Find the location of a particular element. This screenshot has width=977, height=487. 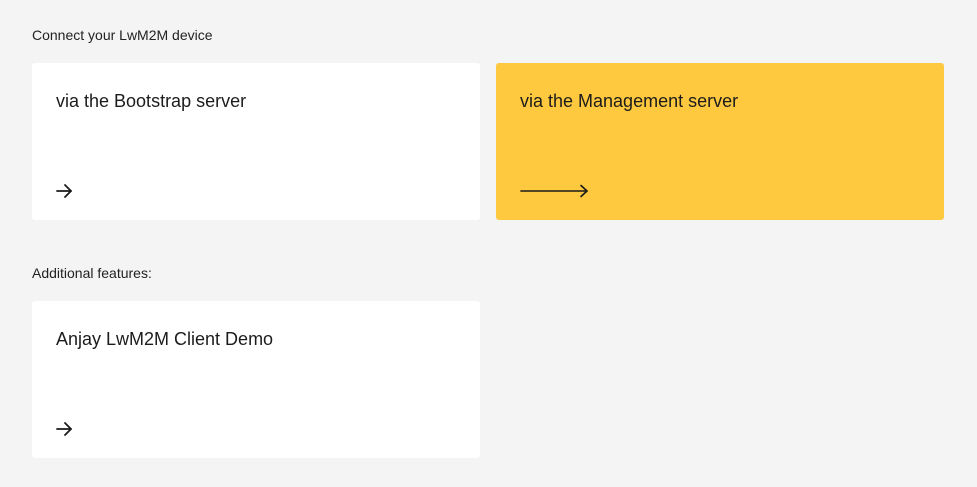

bootstrap-server-card: via the Bootstrap server is located at coordinates (256, 141).